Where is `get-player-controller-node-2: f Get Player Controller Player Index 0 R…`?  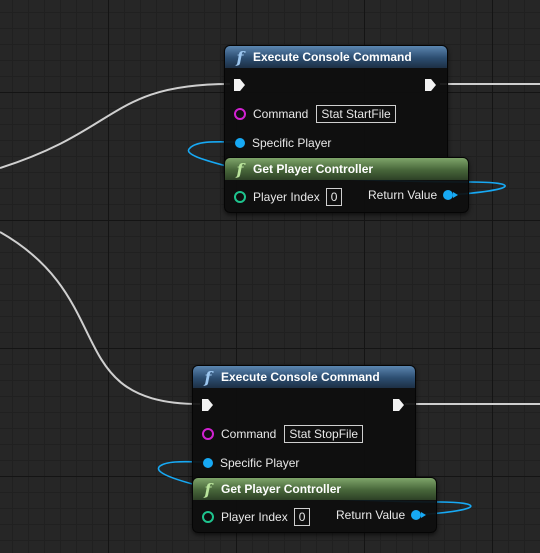 get-player-controller-node-2: f Get Player Controller Player Index 0 R… is located at coordinates (314, 505).